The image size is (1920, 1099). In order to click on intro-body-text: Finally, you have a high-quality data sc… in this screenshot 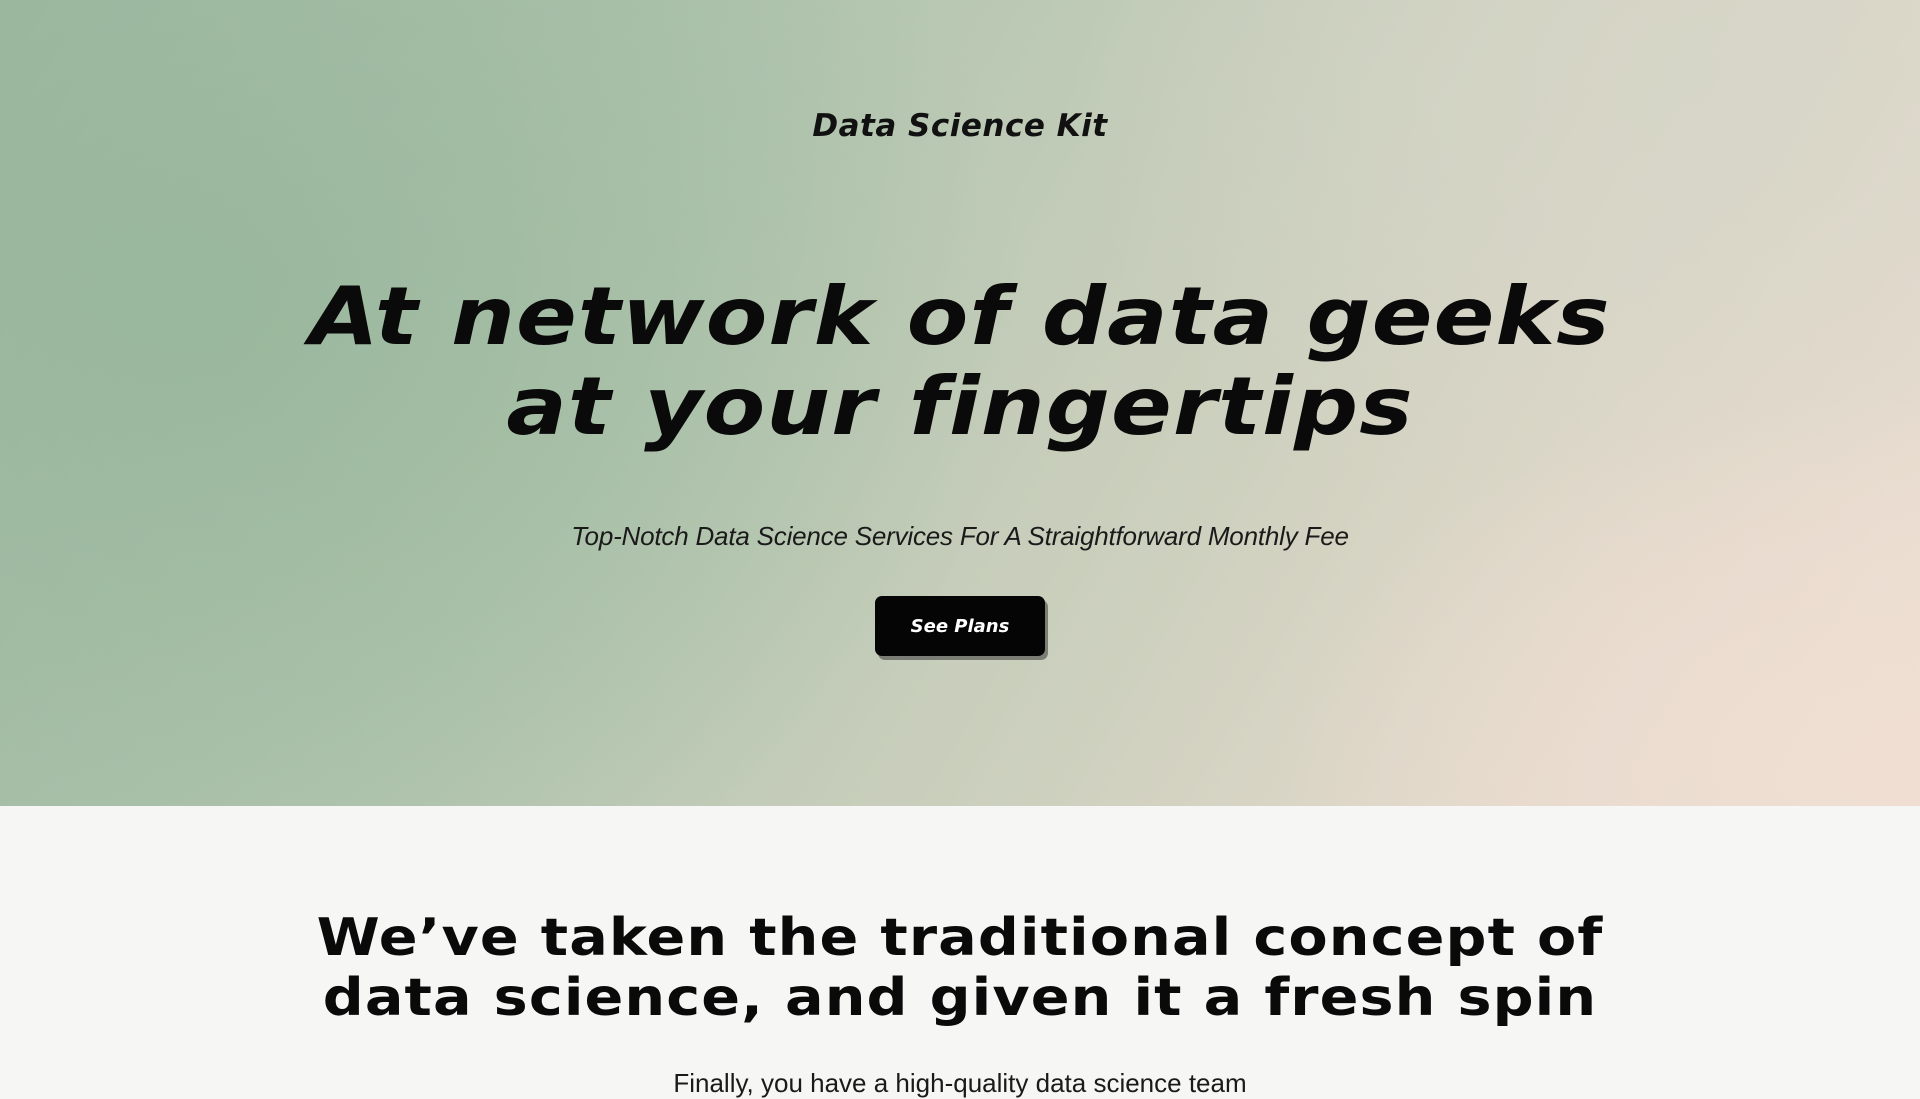, I will do `click(960, 1083)`.